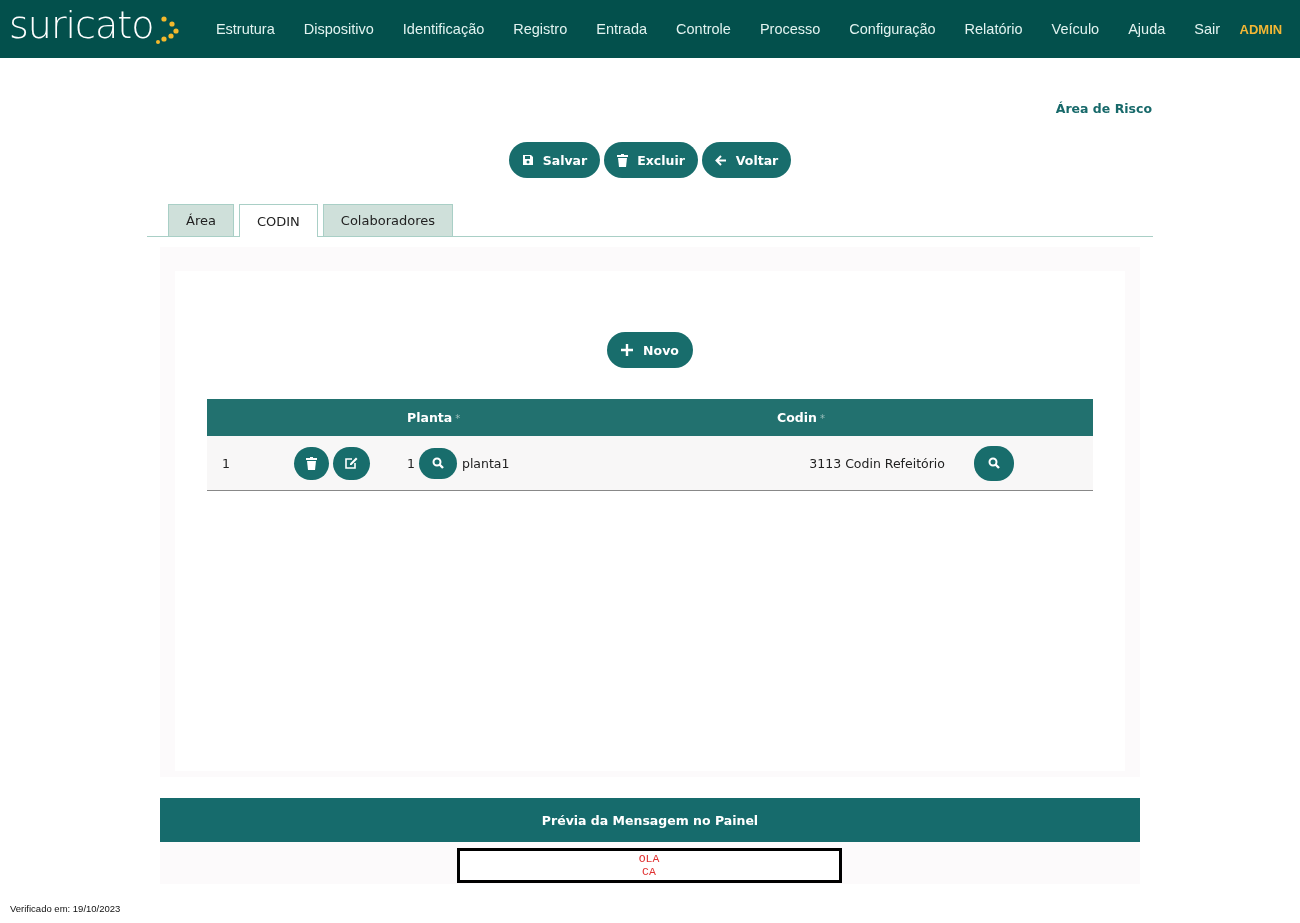 The image size is (1300, 923). Describe the element at coordinates (167, 29) in the screenshot. I see `dots-logo-icon` at that location.